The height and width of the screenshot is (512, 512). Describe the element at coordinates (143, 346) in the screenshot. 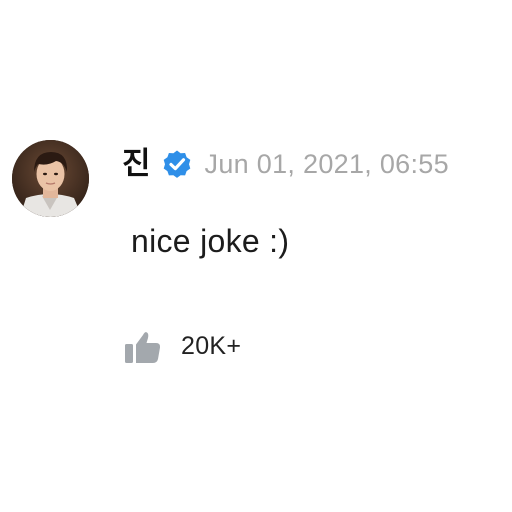

I see `thumbs-up-icon` at that location.